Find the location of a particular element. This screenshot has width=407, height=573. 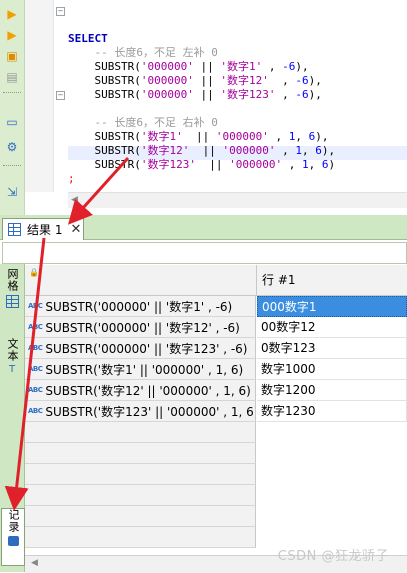

text-type-icon: ABC is located at coordinates (35, 348).